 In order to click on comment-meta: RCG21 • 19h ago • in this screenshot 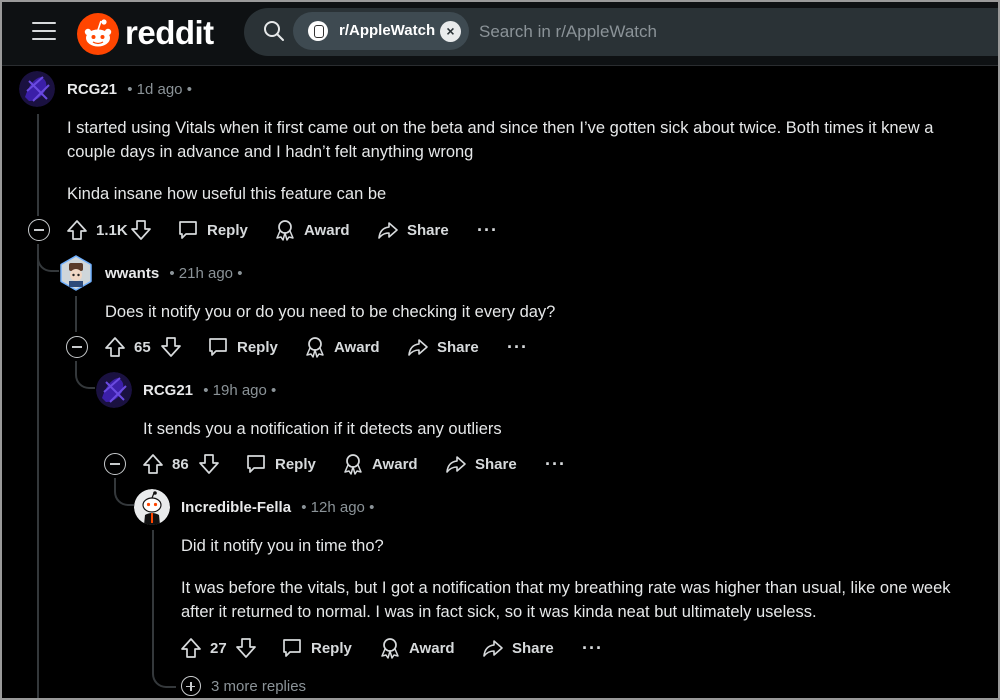, I will do `click(210, 390)`.